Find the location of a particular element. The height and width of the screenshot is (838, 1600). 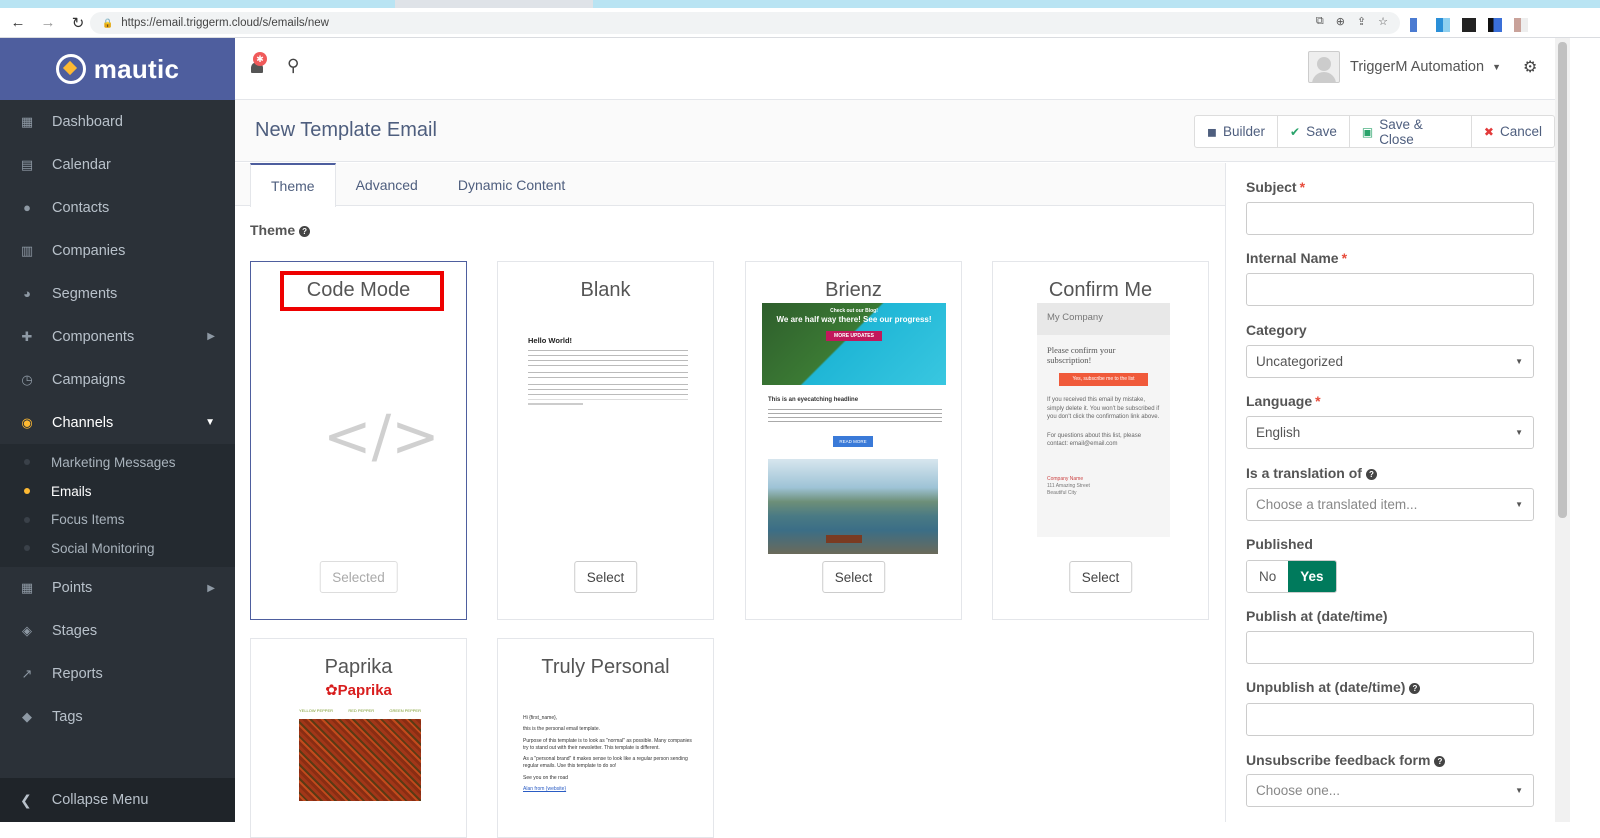

publish-at-input is located at coordinates (1390, 647).